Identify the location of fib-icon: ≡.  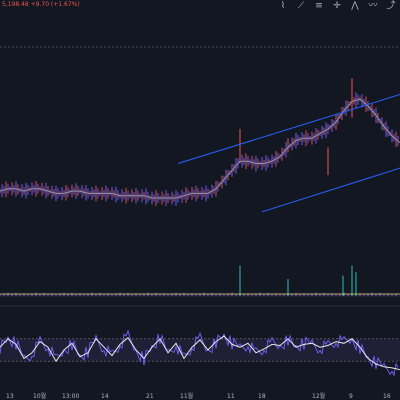
(319, 6).